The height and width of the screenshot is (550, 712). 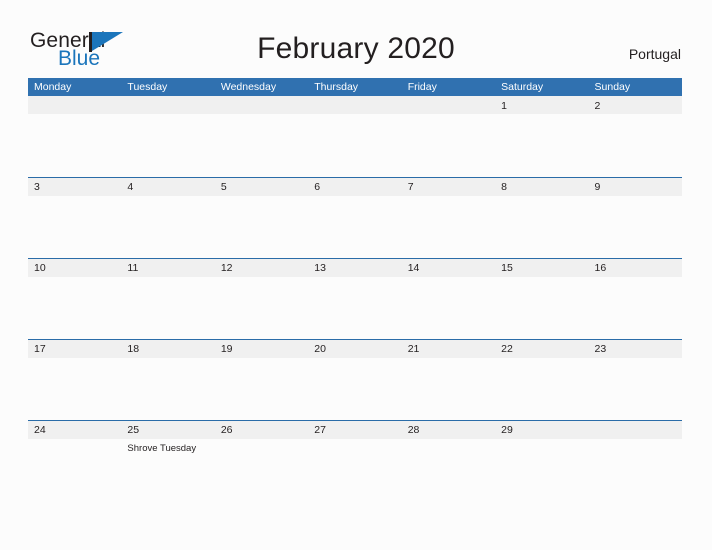 I want to click on day-cell: 27, so click(x=354, y=461).